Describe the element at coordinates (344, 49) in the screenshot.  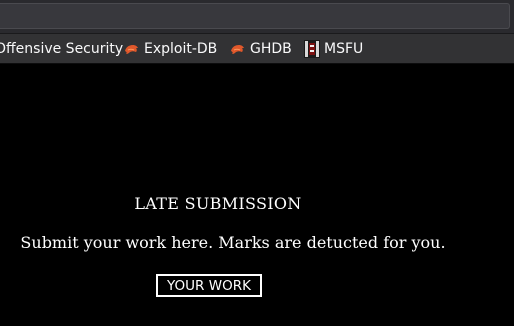
I see `bookmark-label: MSFU` at that location.